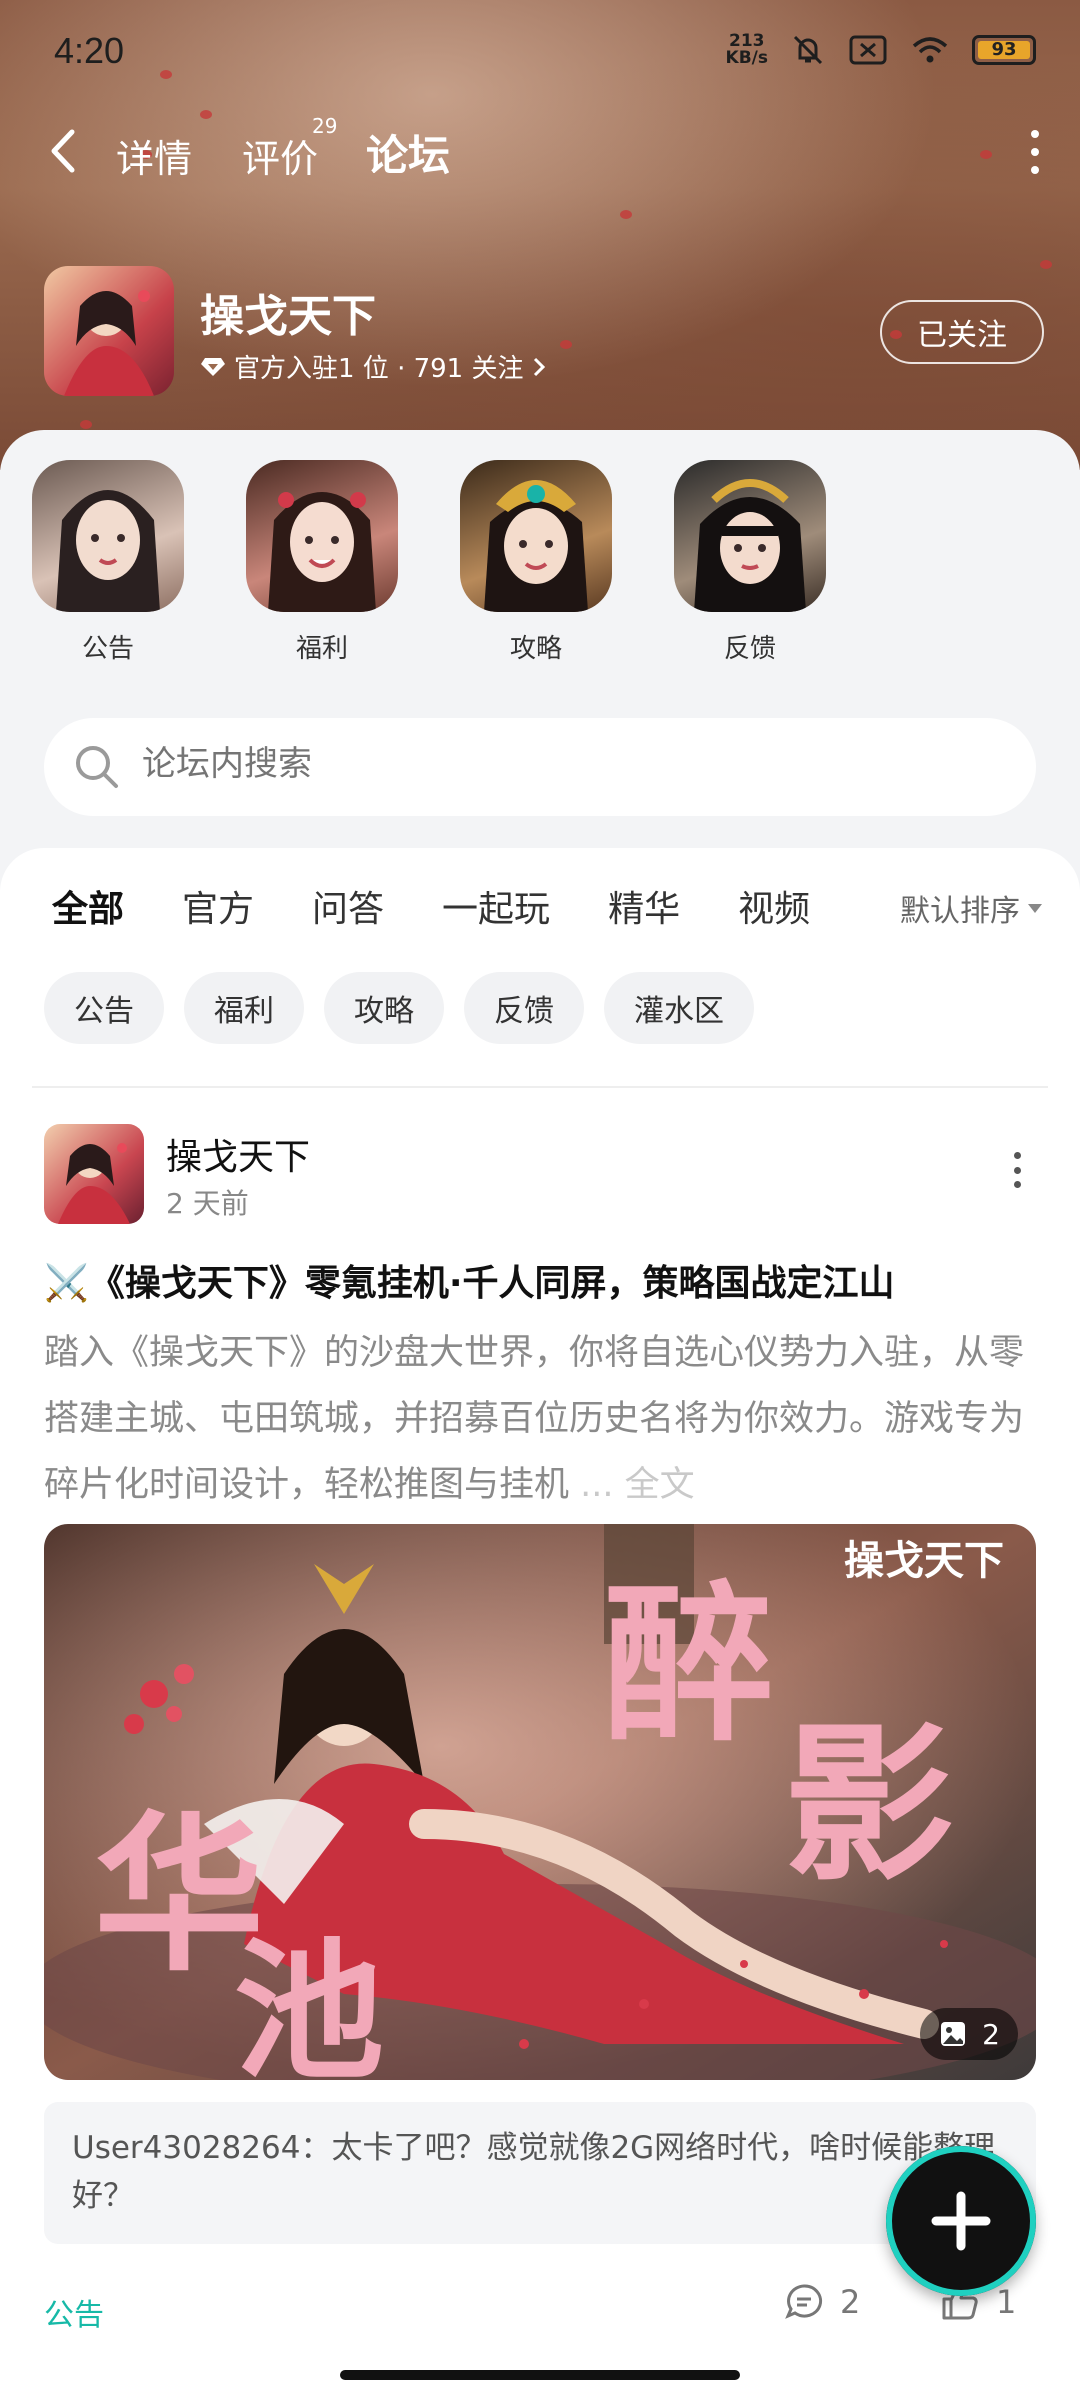 This screenshot has height=2400, width=1080. I want to click on sort-dropdown: 默认排序, so click(971, 908).